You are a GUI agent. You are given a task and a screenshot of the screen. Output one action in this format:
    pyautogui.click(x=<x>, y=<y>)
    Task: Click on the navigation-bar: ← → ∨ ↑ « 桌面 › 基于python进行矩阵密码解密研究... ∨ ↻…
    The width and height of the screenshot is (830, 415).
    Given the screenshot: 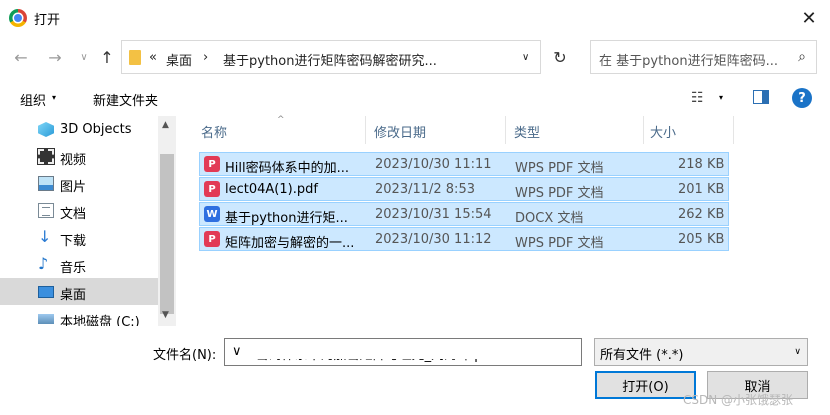 What is the action you would take?
    pyautogui.click(x=415, y=57)
    